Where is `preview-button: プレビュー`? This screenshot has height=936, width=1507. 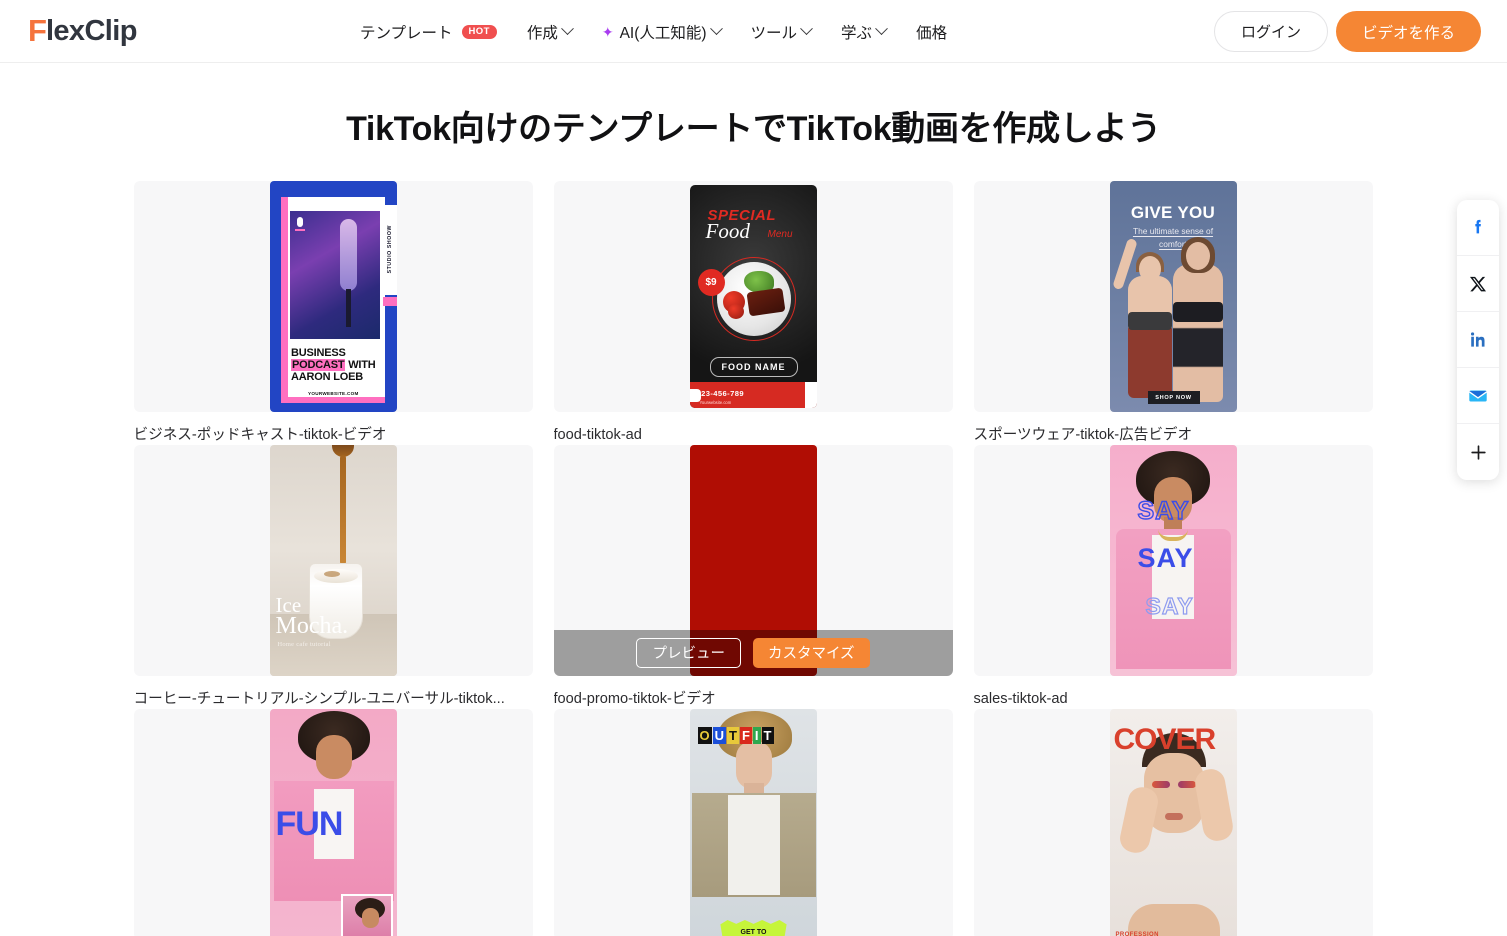
preview-button: プレビュー is located at coordinates (688, 652).